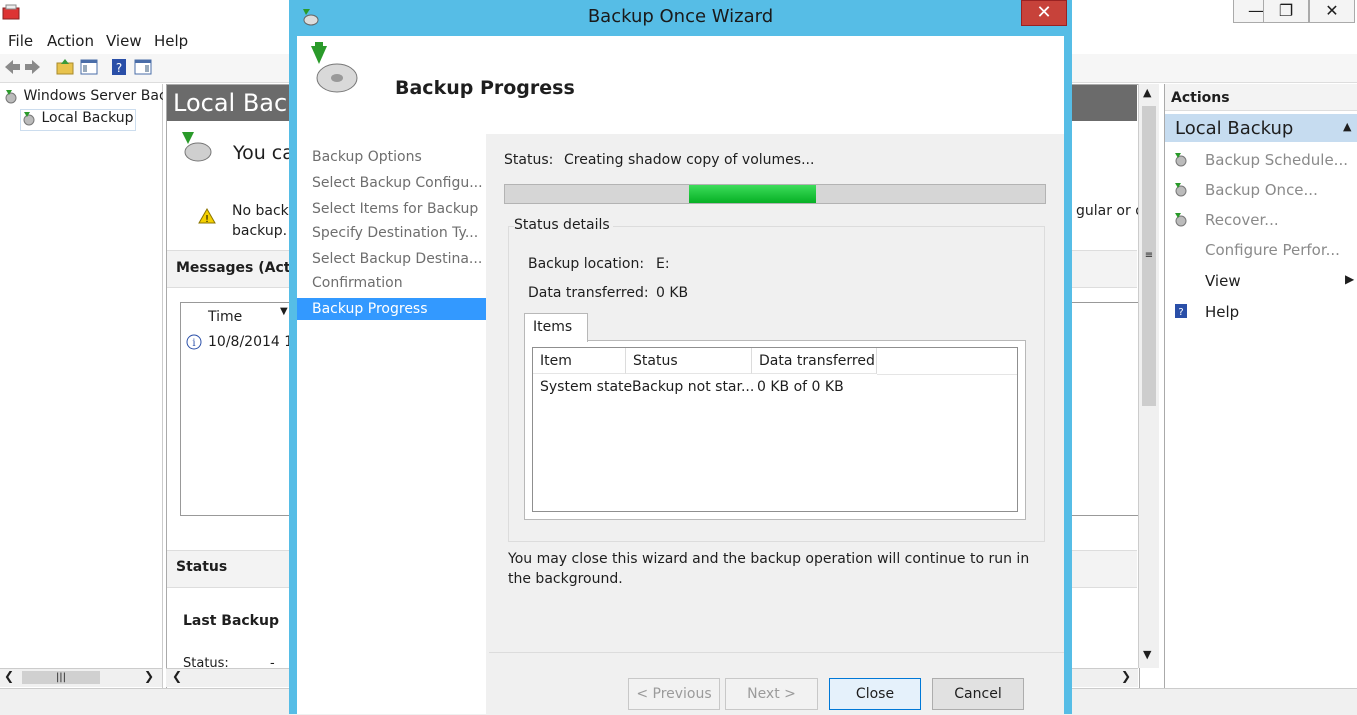 Image resolution: width=1357 pixels, height=715 pixels. I want to click on column-header-item: Item, so click(579, 361).